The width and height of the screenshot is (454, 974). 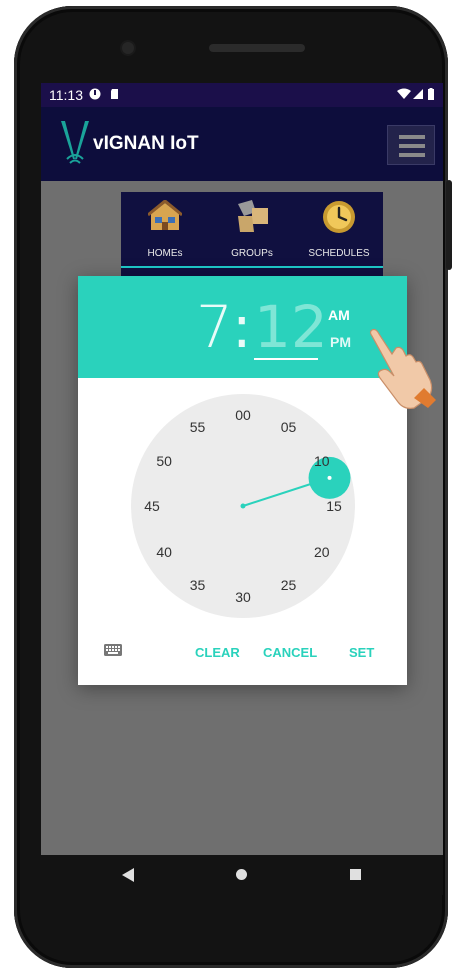 I want to click on tab-label: GROUPs, so click(x=252, y=253).